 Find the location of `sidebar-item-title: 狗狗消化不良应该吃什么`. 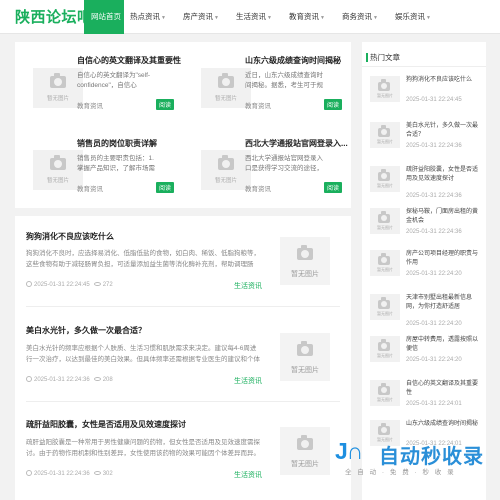

sidebar-item-title: 狗狗消化不良应该吃什么 is located at coordinates (442, 80).